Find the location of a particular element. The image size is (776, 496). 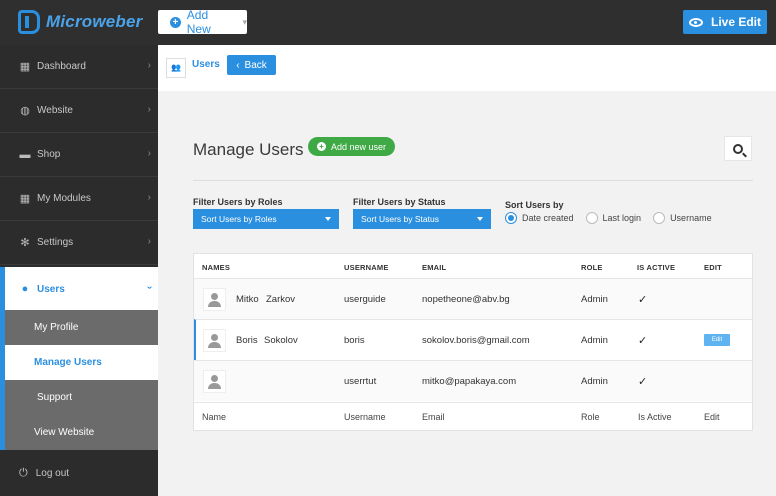

edit-button: Edit is located at coordinates (717, 340).